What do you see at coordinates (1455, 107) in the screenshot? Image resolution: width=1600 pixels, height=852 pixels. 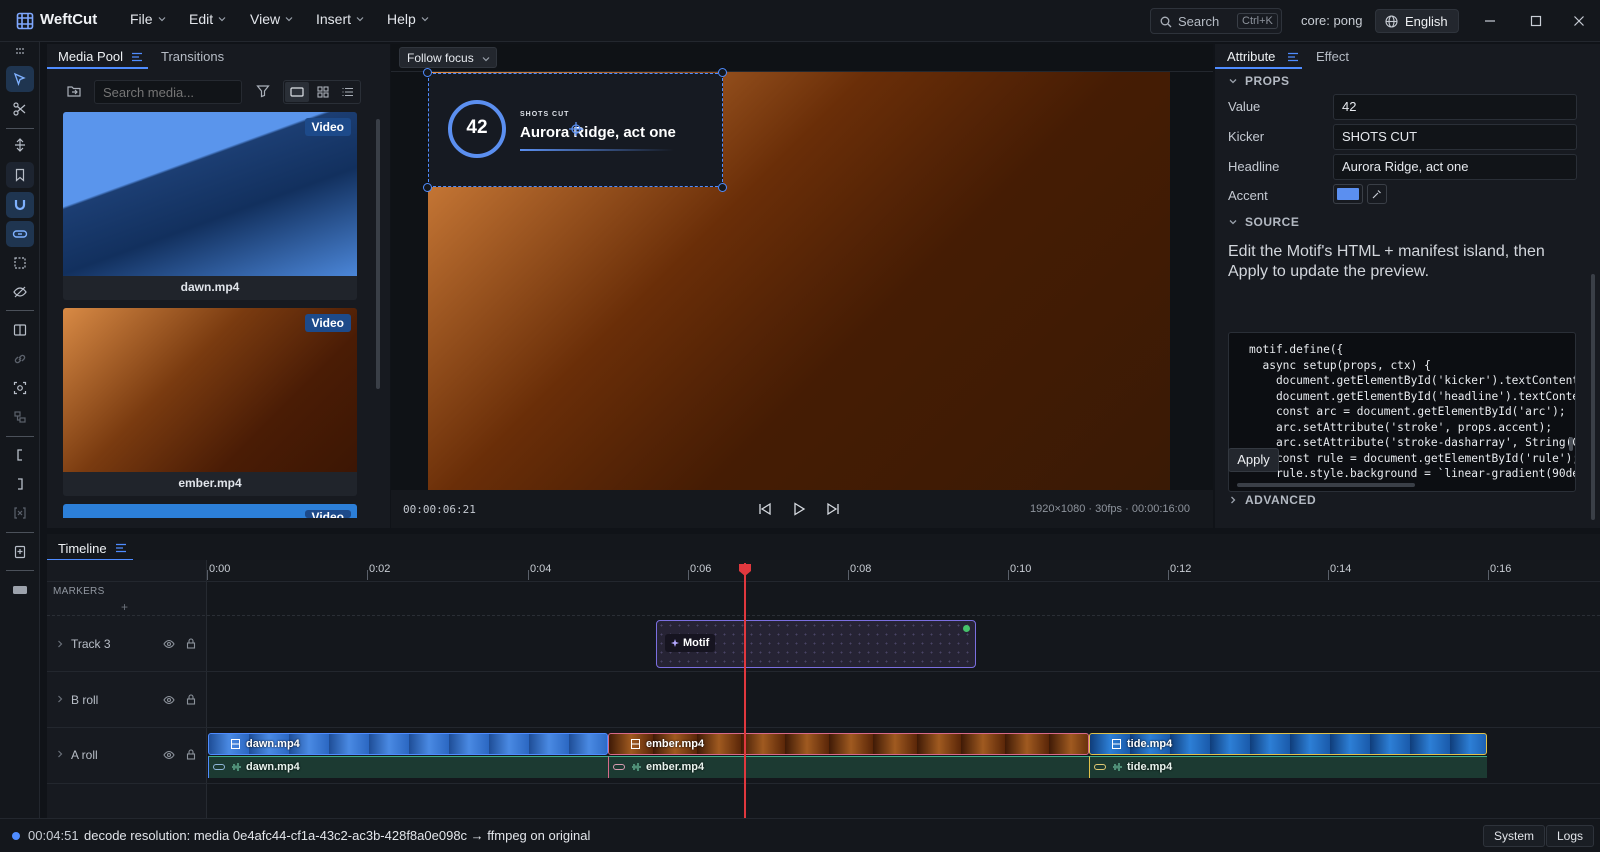 I see `value-field: 42` at bounding box center [1455, 107].